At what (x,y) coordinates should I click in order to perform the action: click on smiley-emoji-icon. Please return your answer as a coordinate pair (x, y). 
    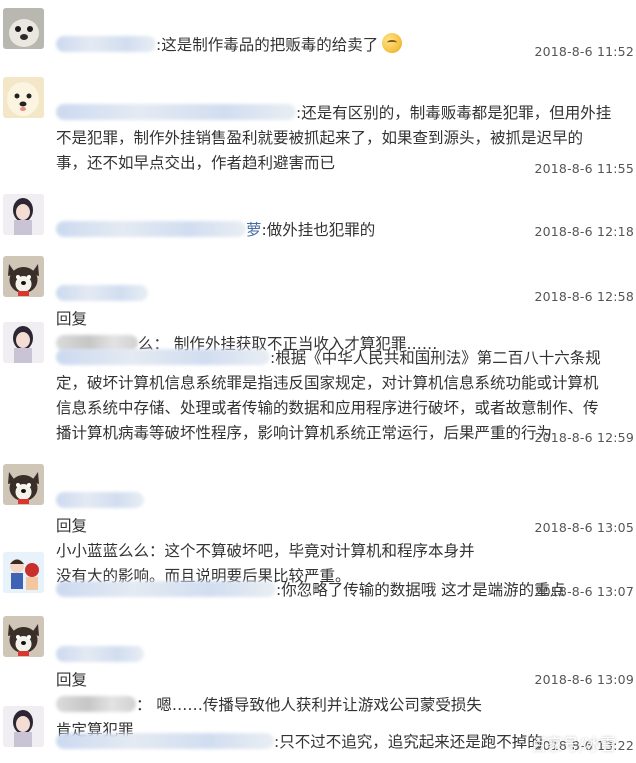
    Looking at the image, I should click on (392, 43).